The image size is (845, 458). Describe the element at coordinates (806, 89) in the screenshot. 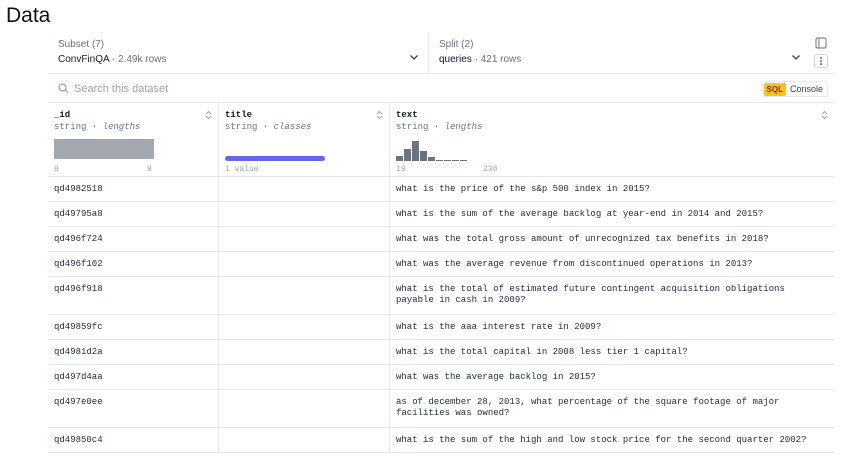

I see `sql-console-label: Console` at that location.